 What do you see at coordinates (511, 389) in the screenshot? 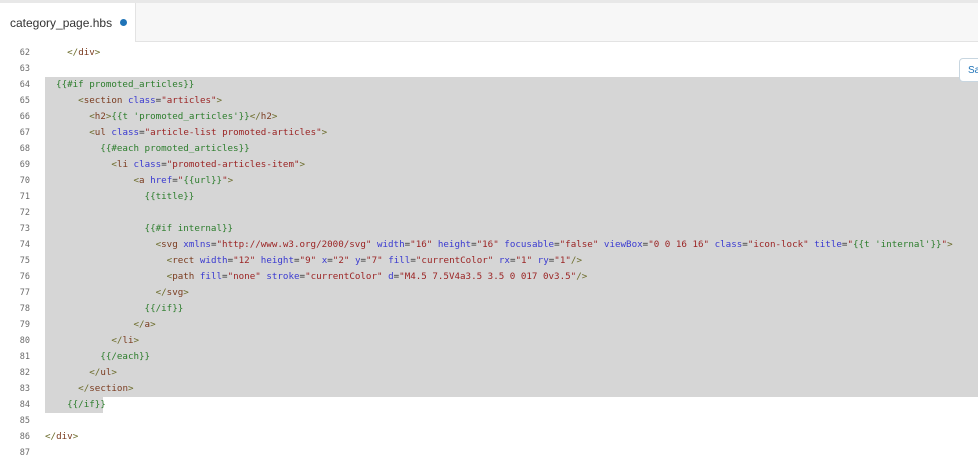
I see `code-text: </section>` at bounding box center [511, 389].